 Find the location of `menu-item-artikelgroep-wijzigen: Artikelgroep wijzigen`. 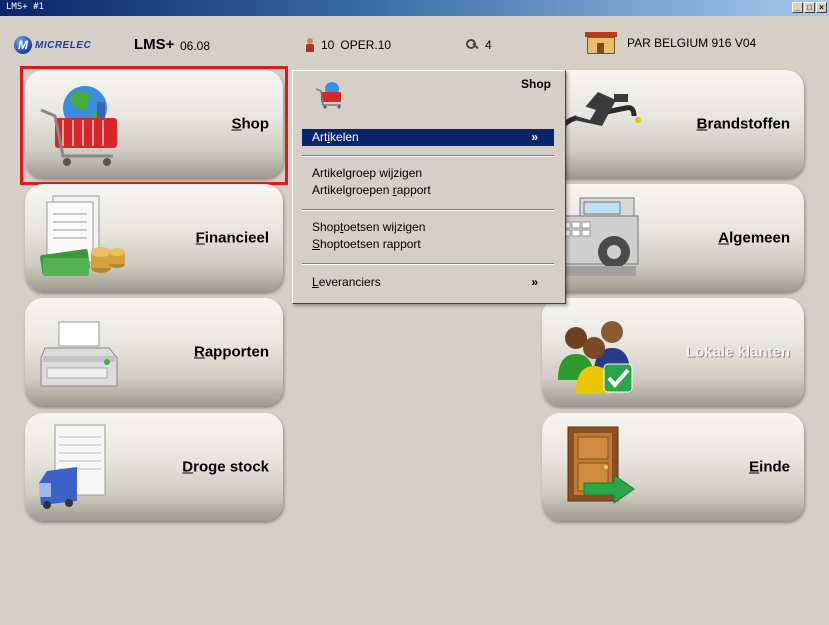

menu-item-artikelgroep-wijzigen: Artikelgroep wijzigen is located at coordinates (428, 173).